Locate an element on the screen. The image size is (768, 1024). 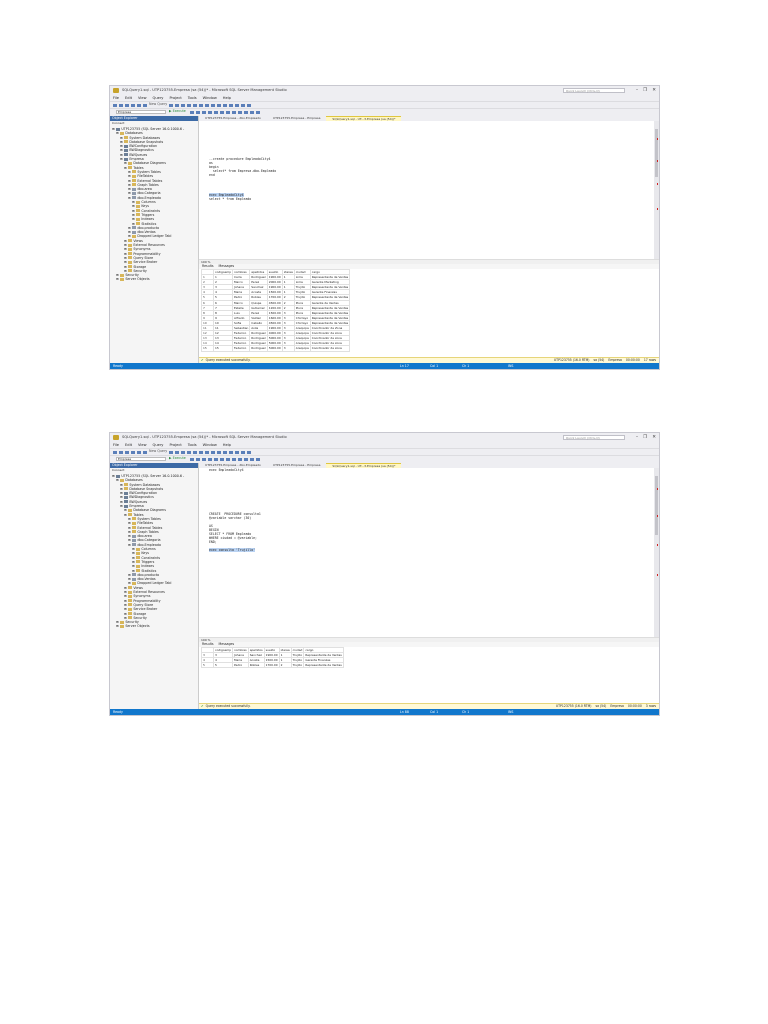
column-header: codigoemp is located at coordinates (223, 650).